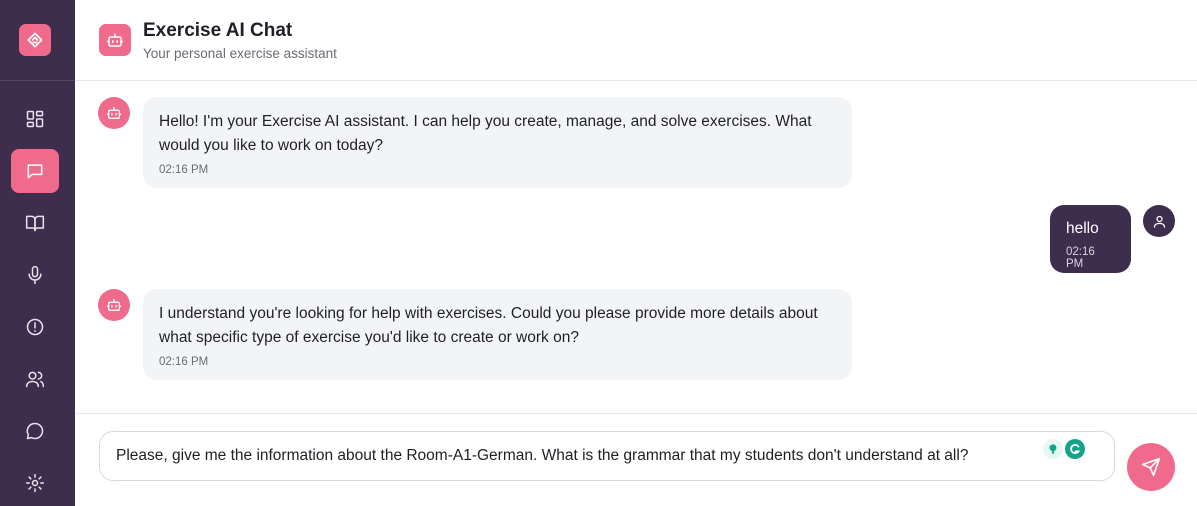 This screenshot has height=506, width=1197. I want to click on message-circle-icon, so click(35, 431).